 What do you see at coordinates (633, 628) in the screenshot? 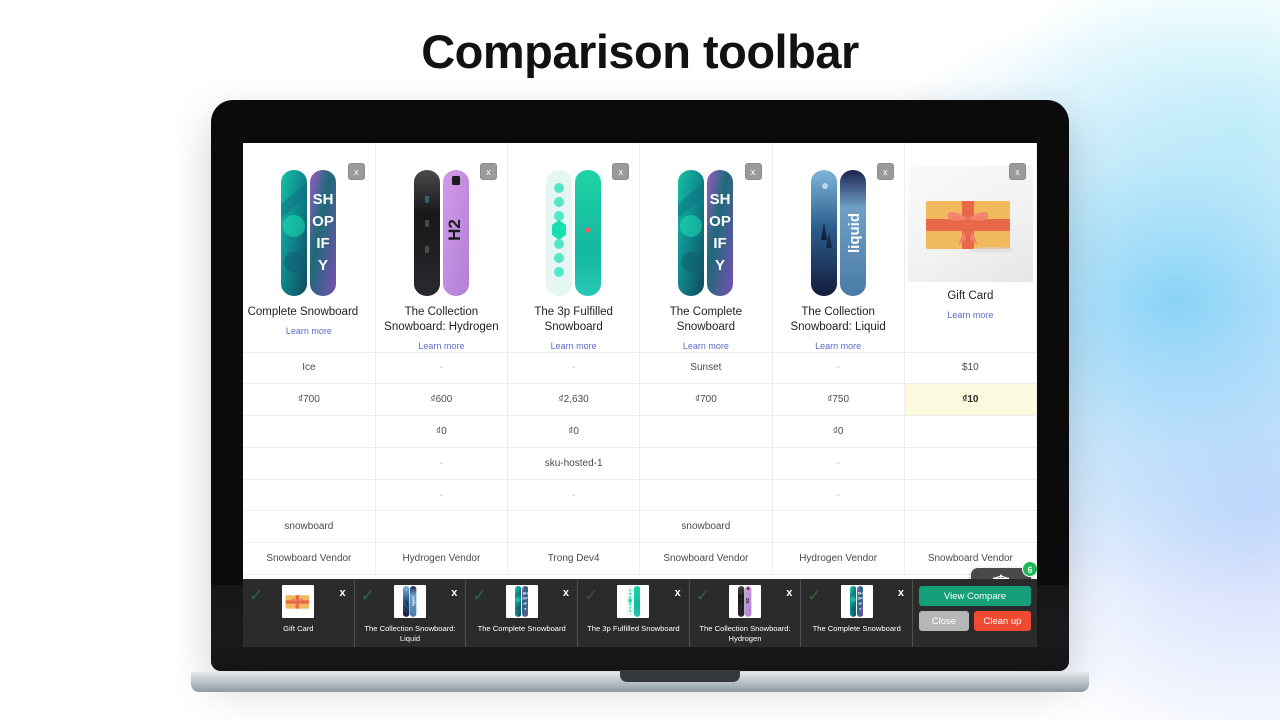
I see `toolbar-item-label: The 3p Fulfilled Snowboard` at bounding box center [633, 628].